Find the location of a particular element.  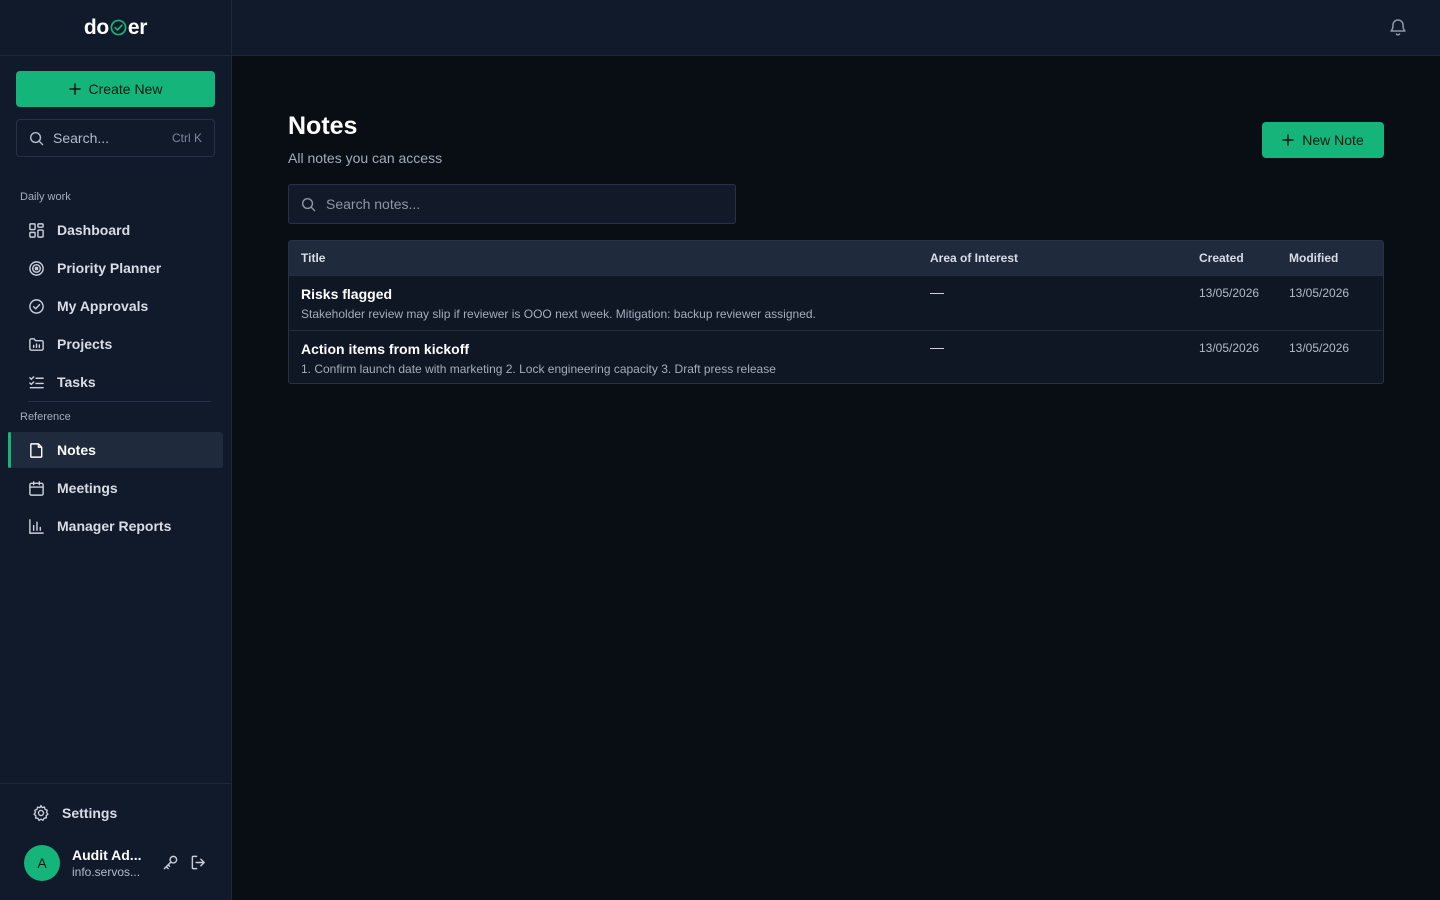

column-header-created: Created is located at coordinates (1221, 258).